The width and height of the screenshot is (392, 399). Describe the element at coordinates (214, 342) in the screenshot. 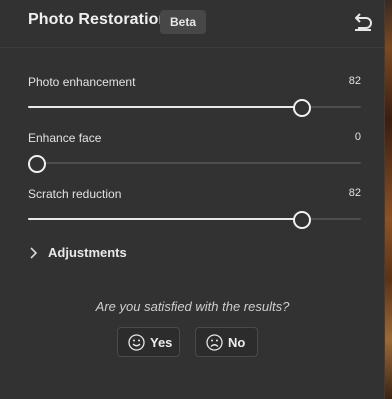

I see `frown-icon` at that location.